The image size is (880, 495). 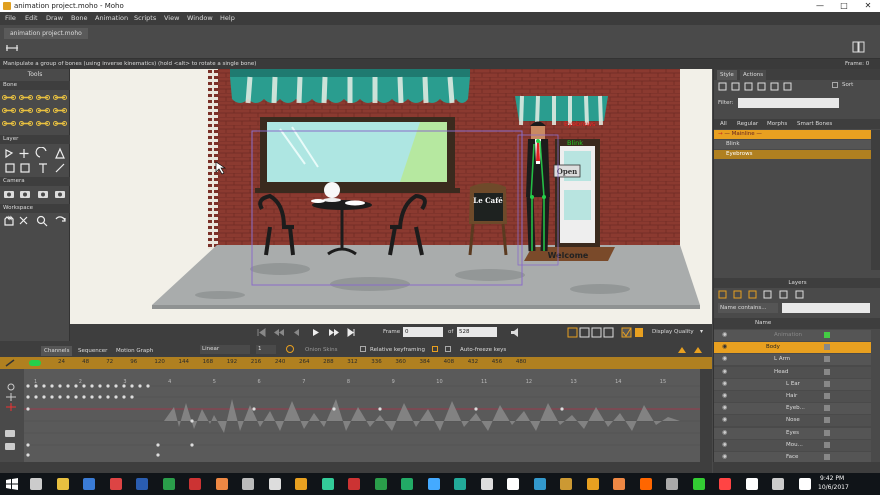 I want to click on menu-bone: Bone, so click(x=79, y=18).